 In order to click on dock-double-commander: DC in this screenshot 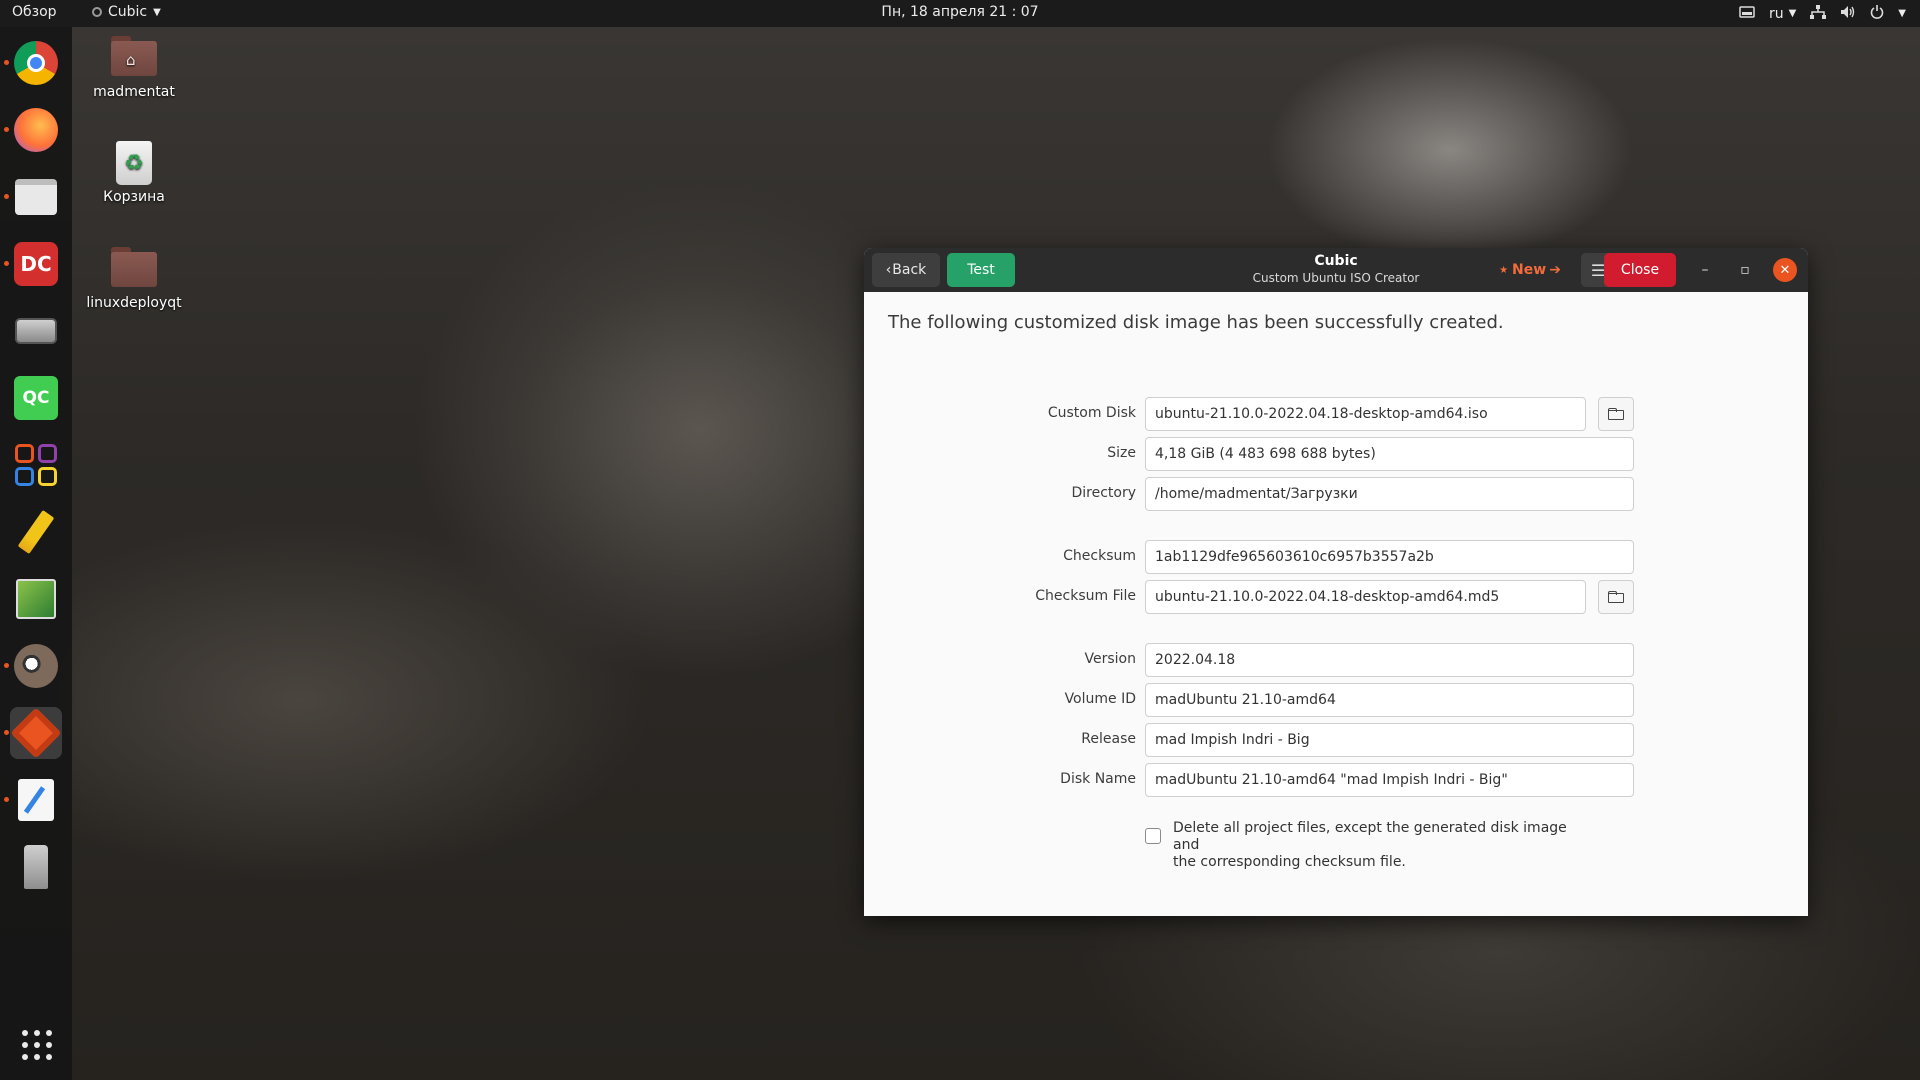, I will do `click(33, 264)`.